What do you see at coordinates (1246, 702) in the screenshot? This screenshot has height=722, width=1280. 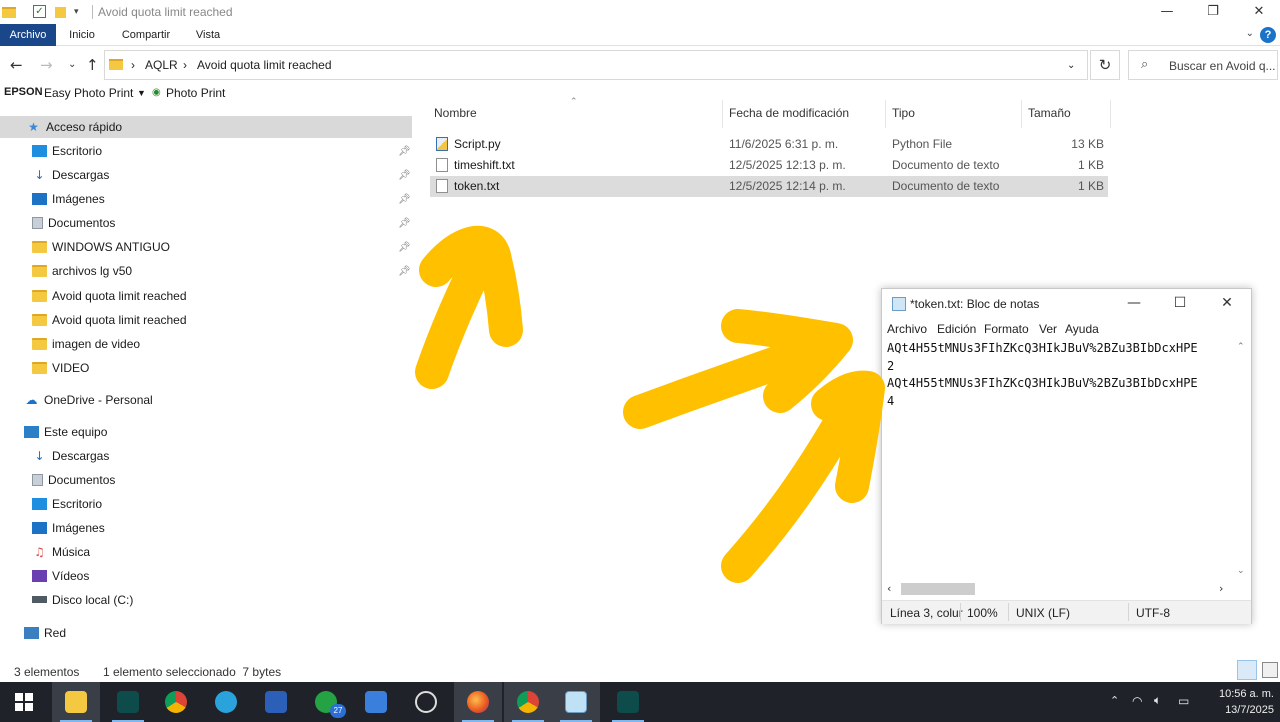 I see `system-clock: 10:56 a. m. 13/7/2025` at bounding box center [1246, 702].